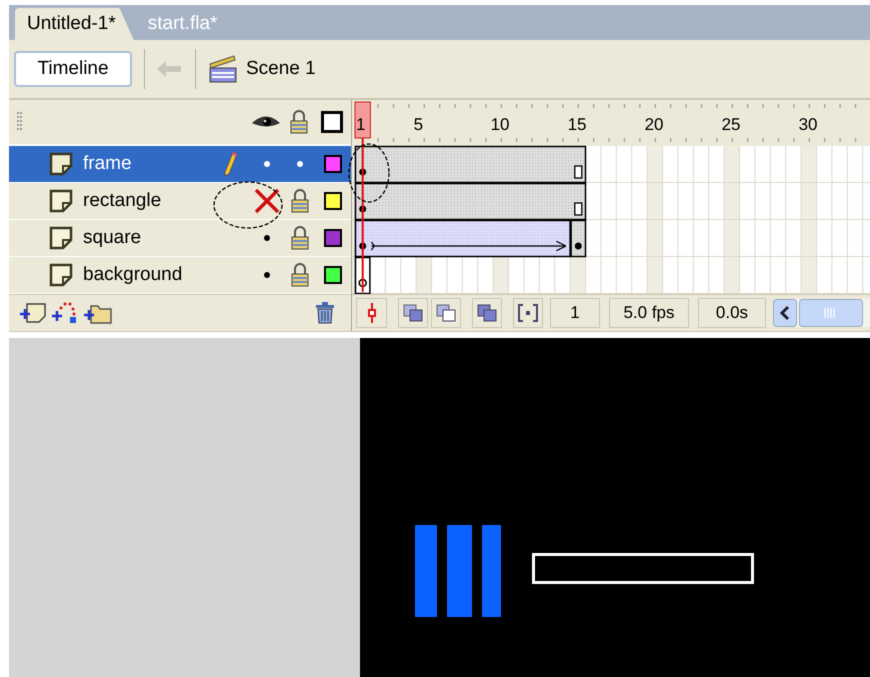  I want to click on layer-name: square, so click(112, 238).